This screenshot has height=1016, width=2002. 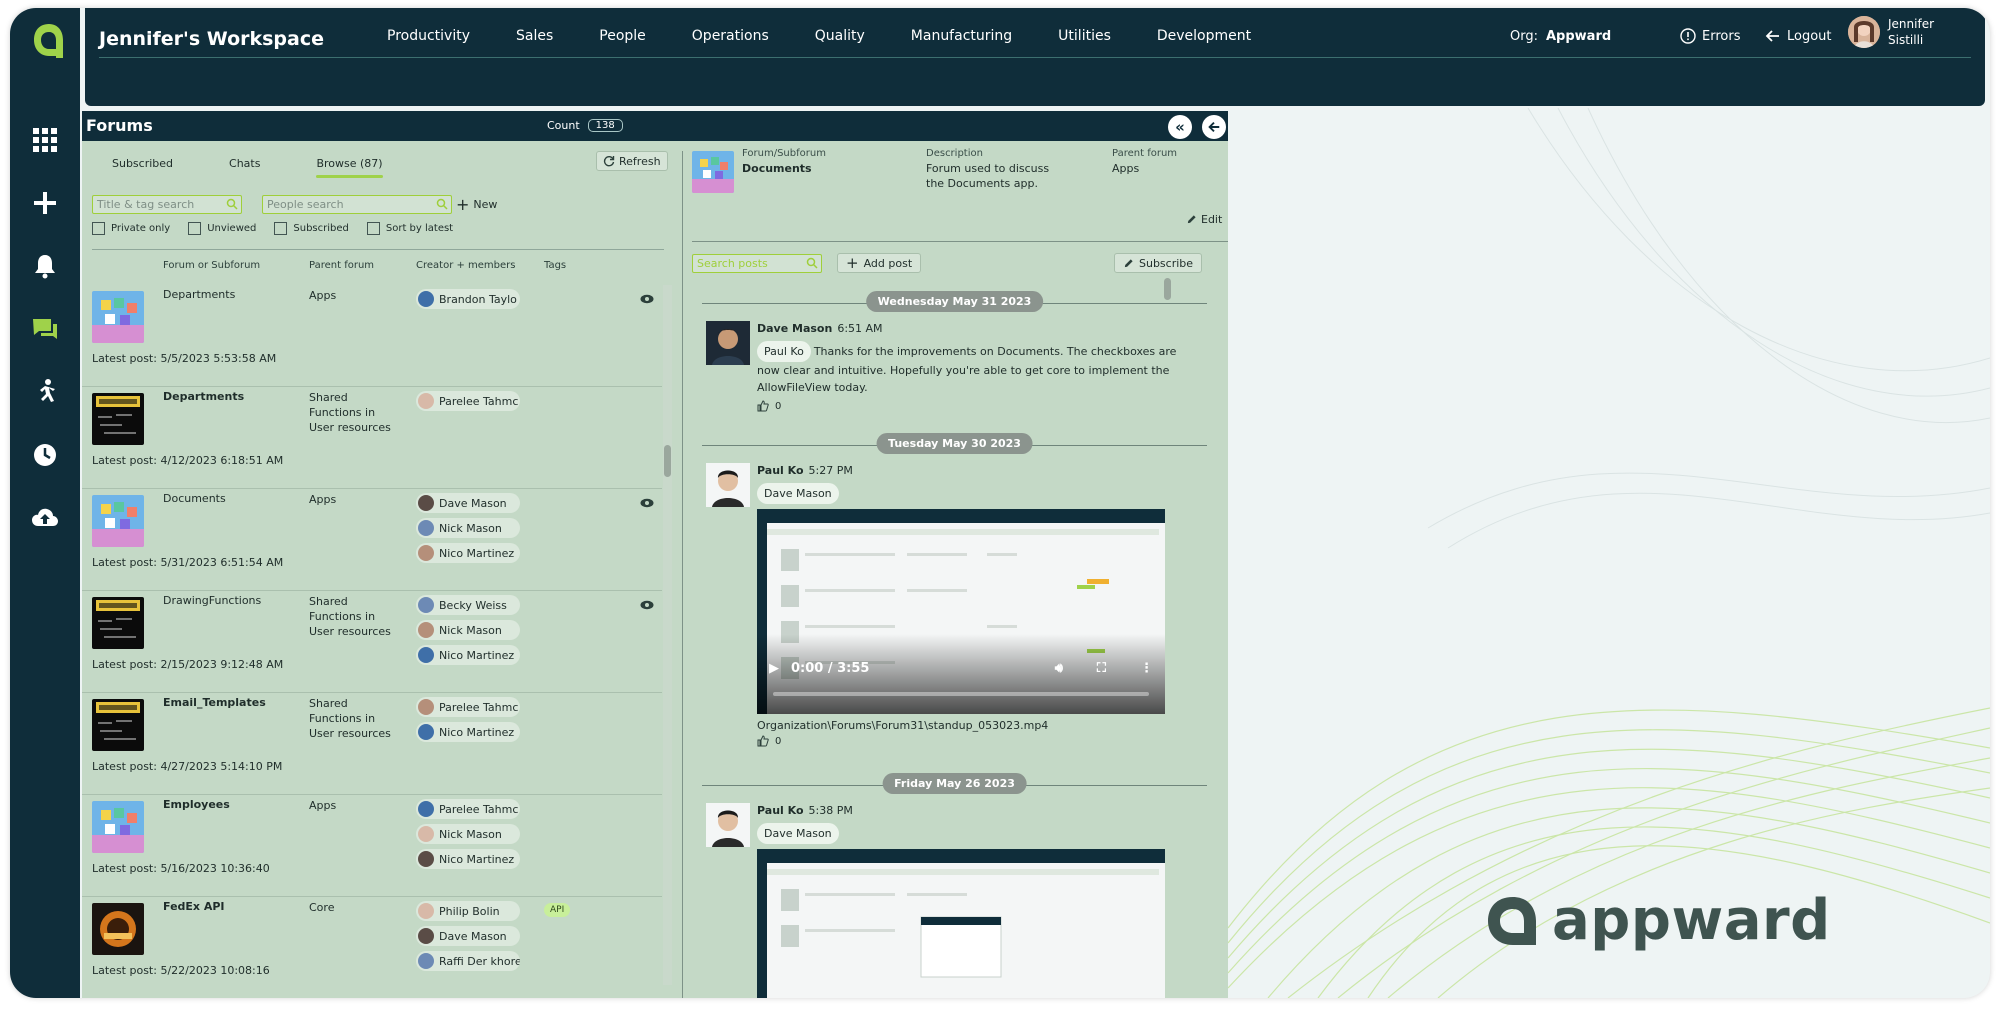 What do you see at coordinates (1560, 36) in the screenshot?
I see `org-indicator: Org: Appward` at bounding box center [1560, 36].